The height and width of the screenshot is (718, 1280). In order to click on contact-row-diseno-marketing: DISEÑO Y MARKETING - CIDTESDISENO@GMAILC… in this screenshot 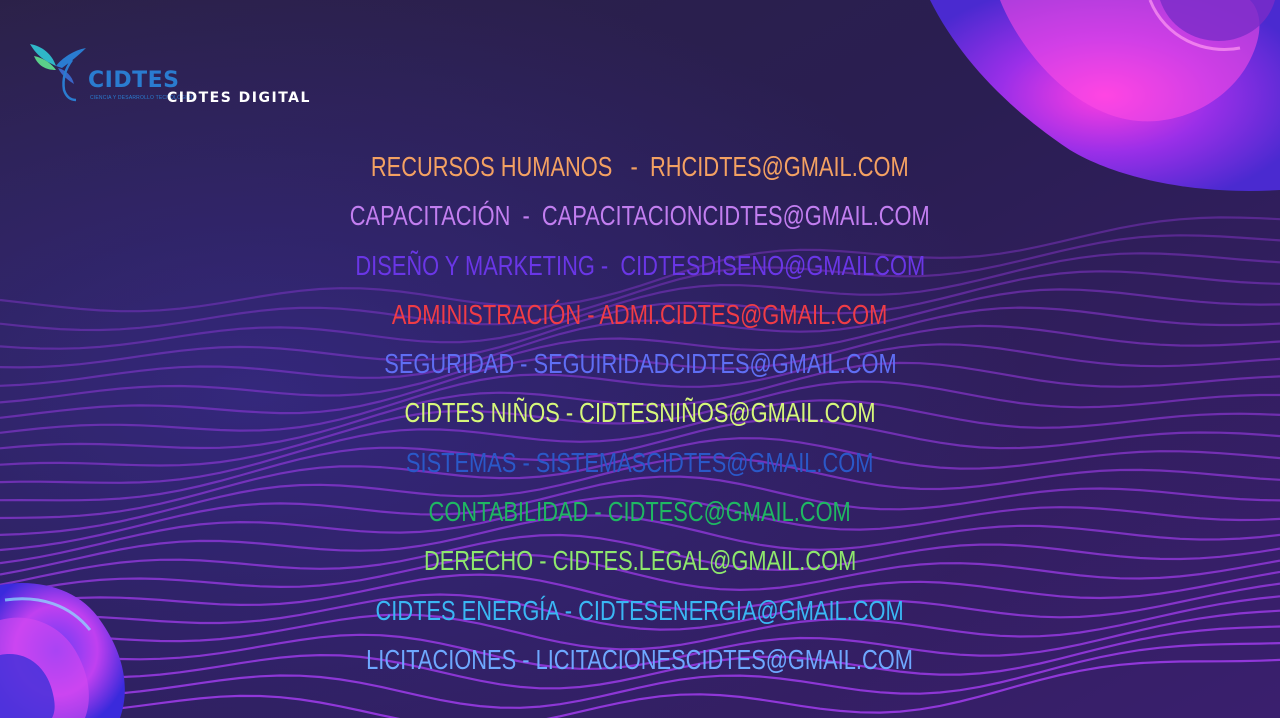, I will do `click(640, 265)`.